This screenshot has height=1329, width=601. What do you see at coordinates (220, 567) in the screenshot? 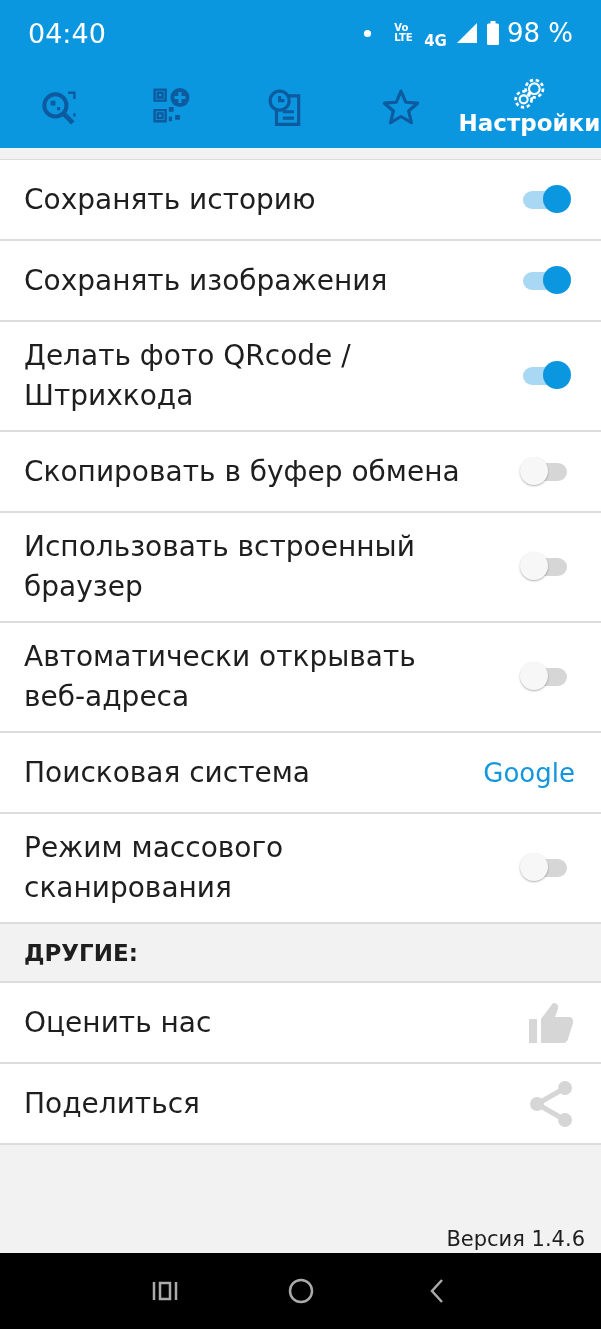
I see `setting-label: Использовать встроенный браузер` at bounding box center [220, 567].